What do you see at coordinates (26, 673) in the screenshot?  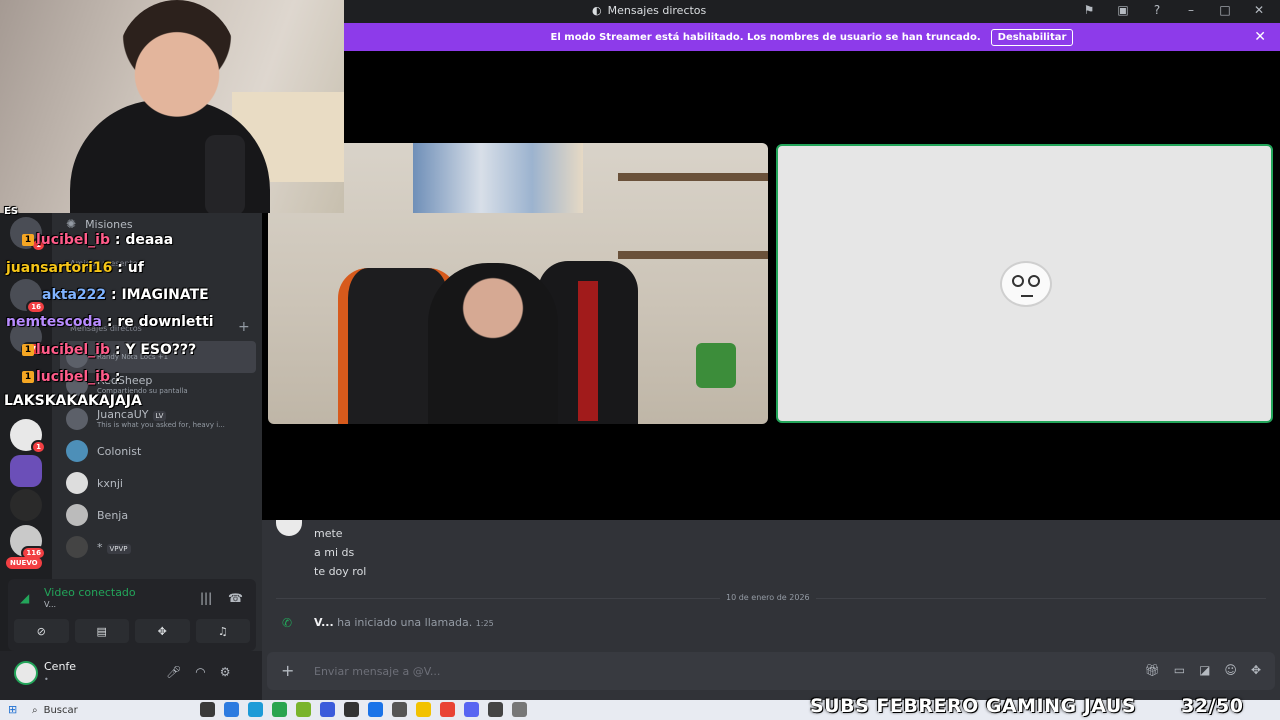 I see `user-avatar` at bounding box center [26, 673].